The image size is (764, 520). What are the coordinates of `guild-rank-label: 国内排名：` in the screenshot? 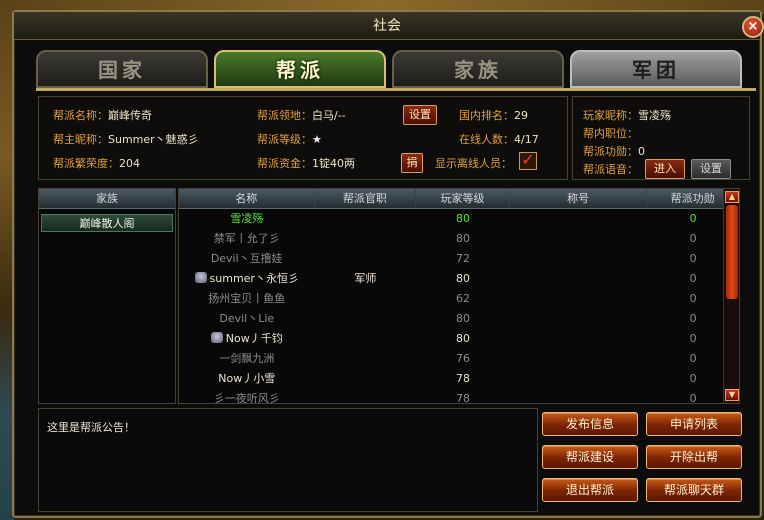 It's located at (486, 115).